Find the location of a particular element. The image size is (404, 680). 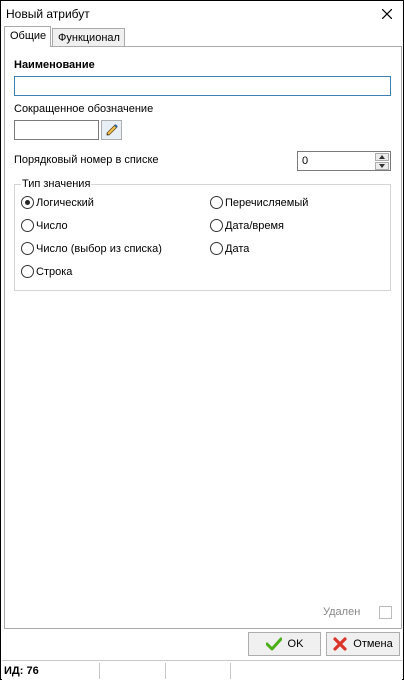

status-bar: ИД: 76 is located at coordinates (202, 670).